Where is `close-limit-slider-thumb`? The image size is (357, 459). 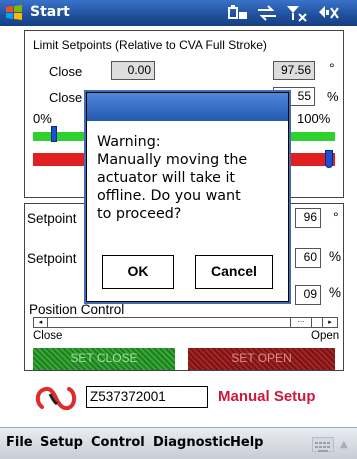 close-limit-slider-thumb is located at coordinates (54, 134).